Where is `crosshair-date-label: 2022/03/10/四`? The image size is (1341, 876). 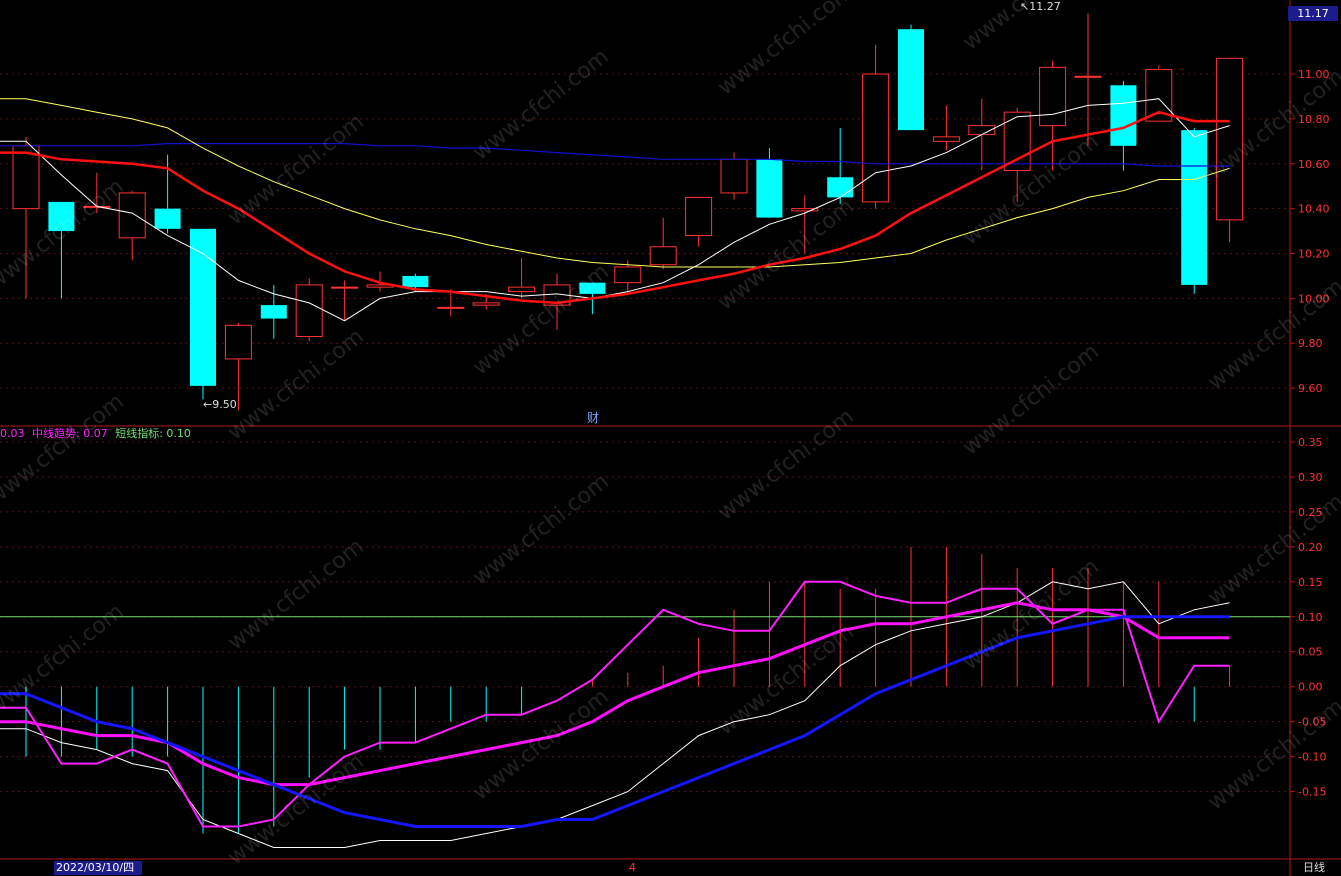 crosshair-date-label: 2022/03/10/四 is located at coordinates (98, 868).